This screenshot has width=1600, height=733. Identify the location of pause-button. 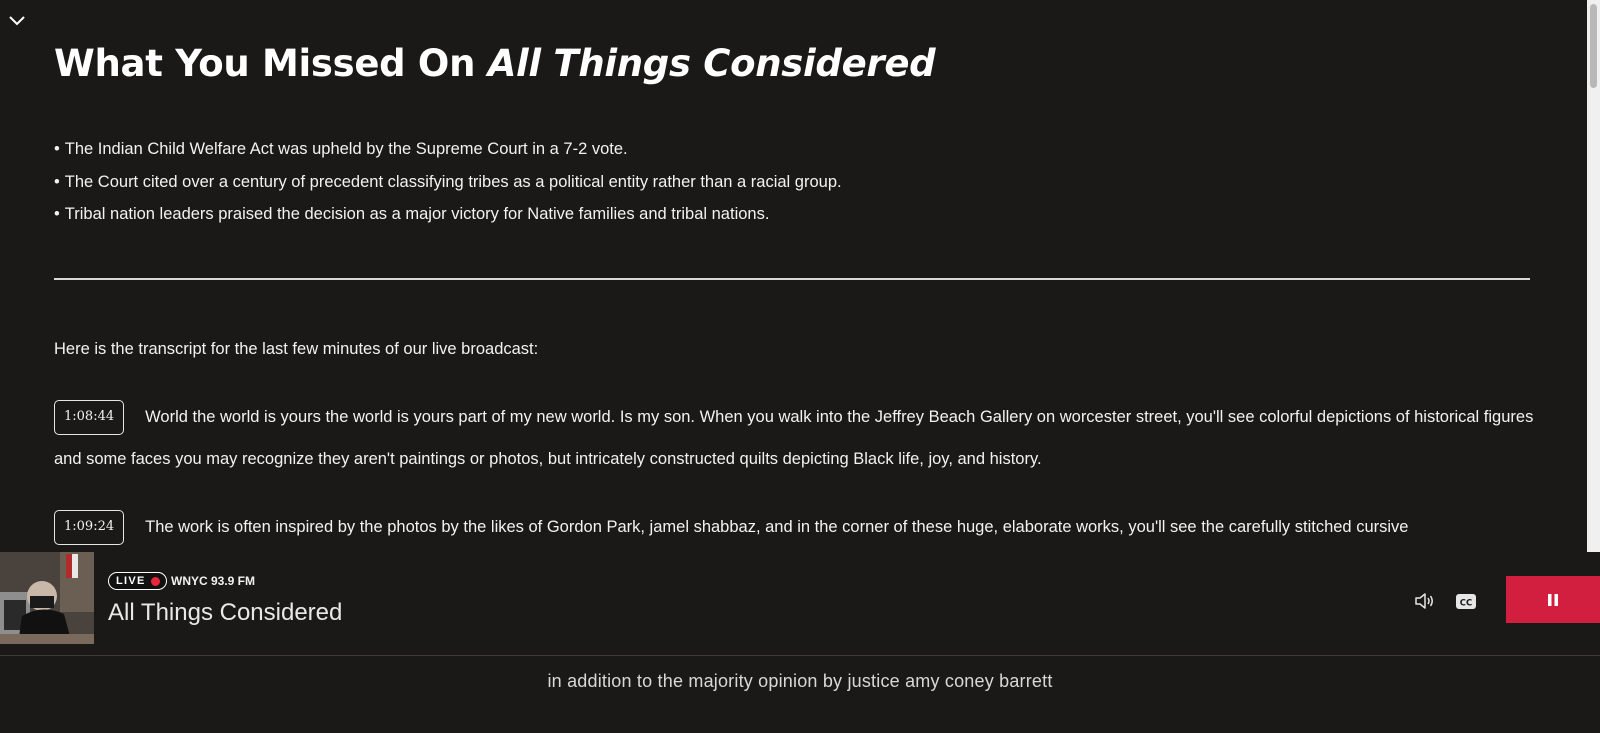
(1553, 599).